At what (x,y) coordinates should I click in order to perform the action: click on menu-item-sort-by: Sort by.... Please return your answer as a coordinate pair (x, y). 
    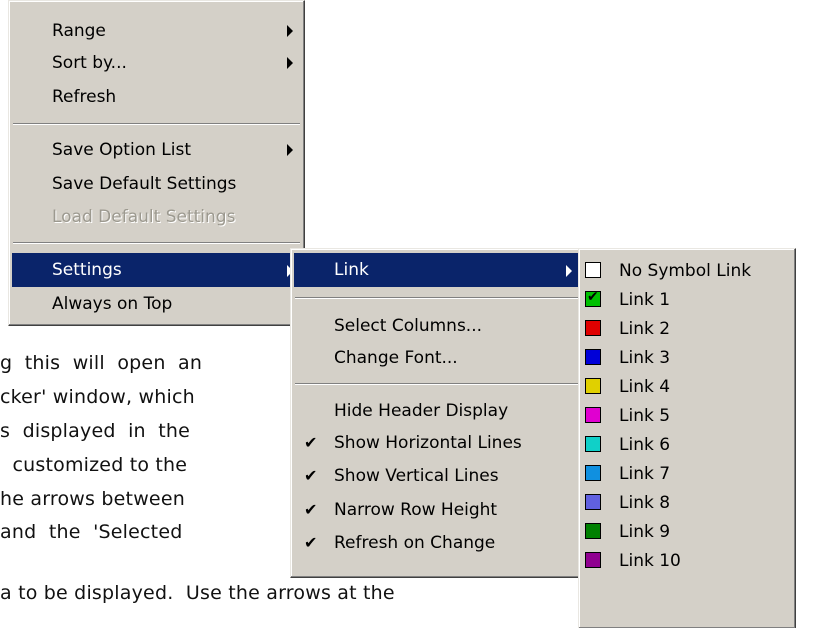
    Looking at the image, I should click on (156, 63).